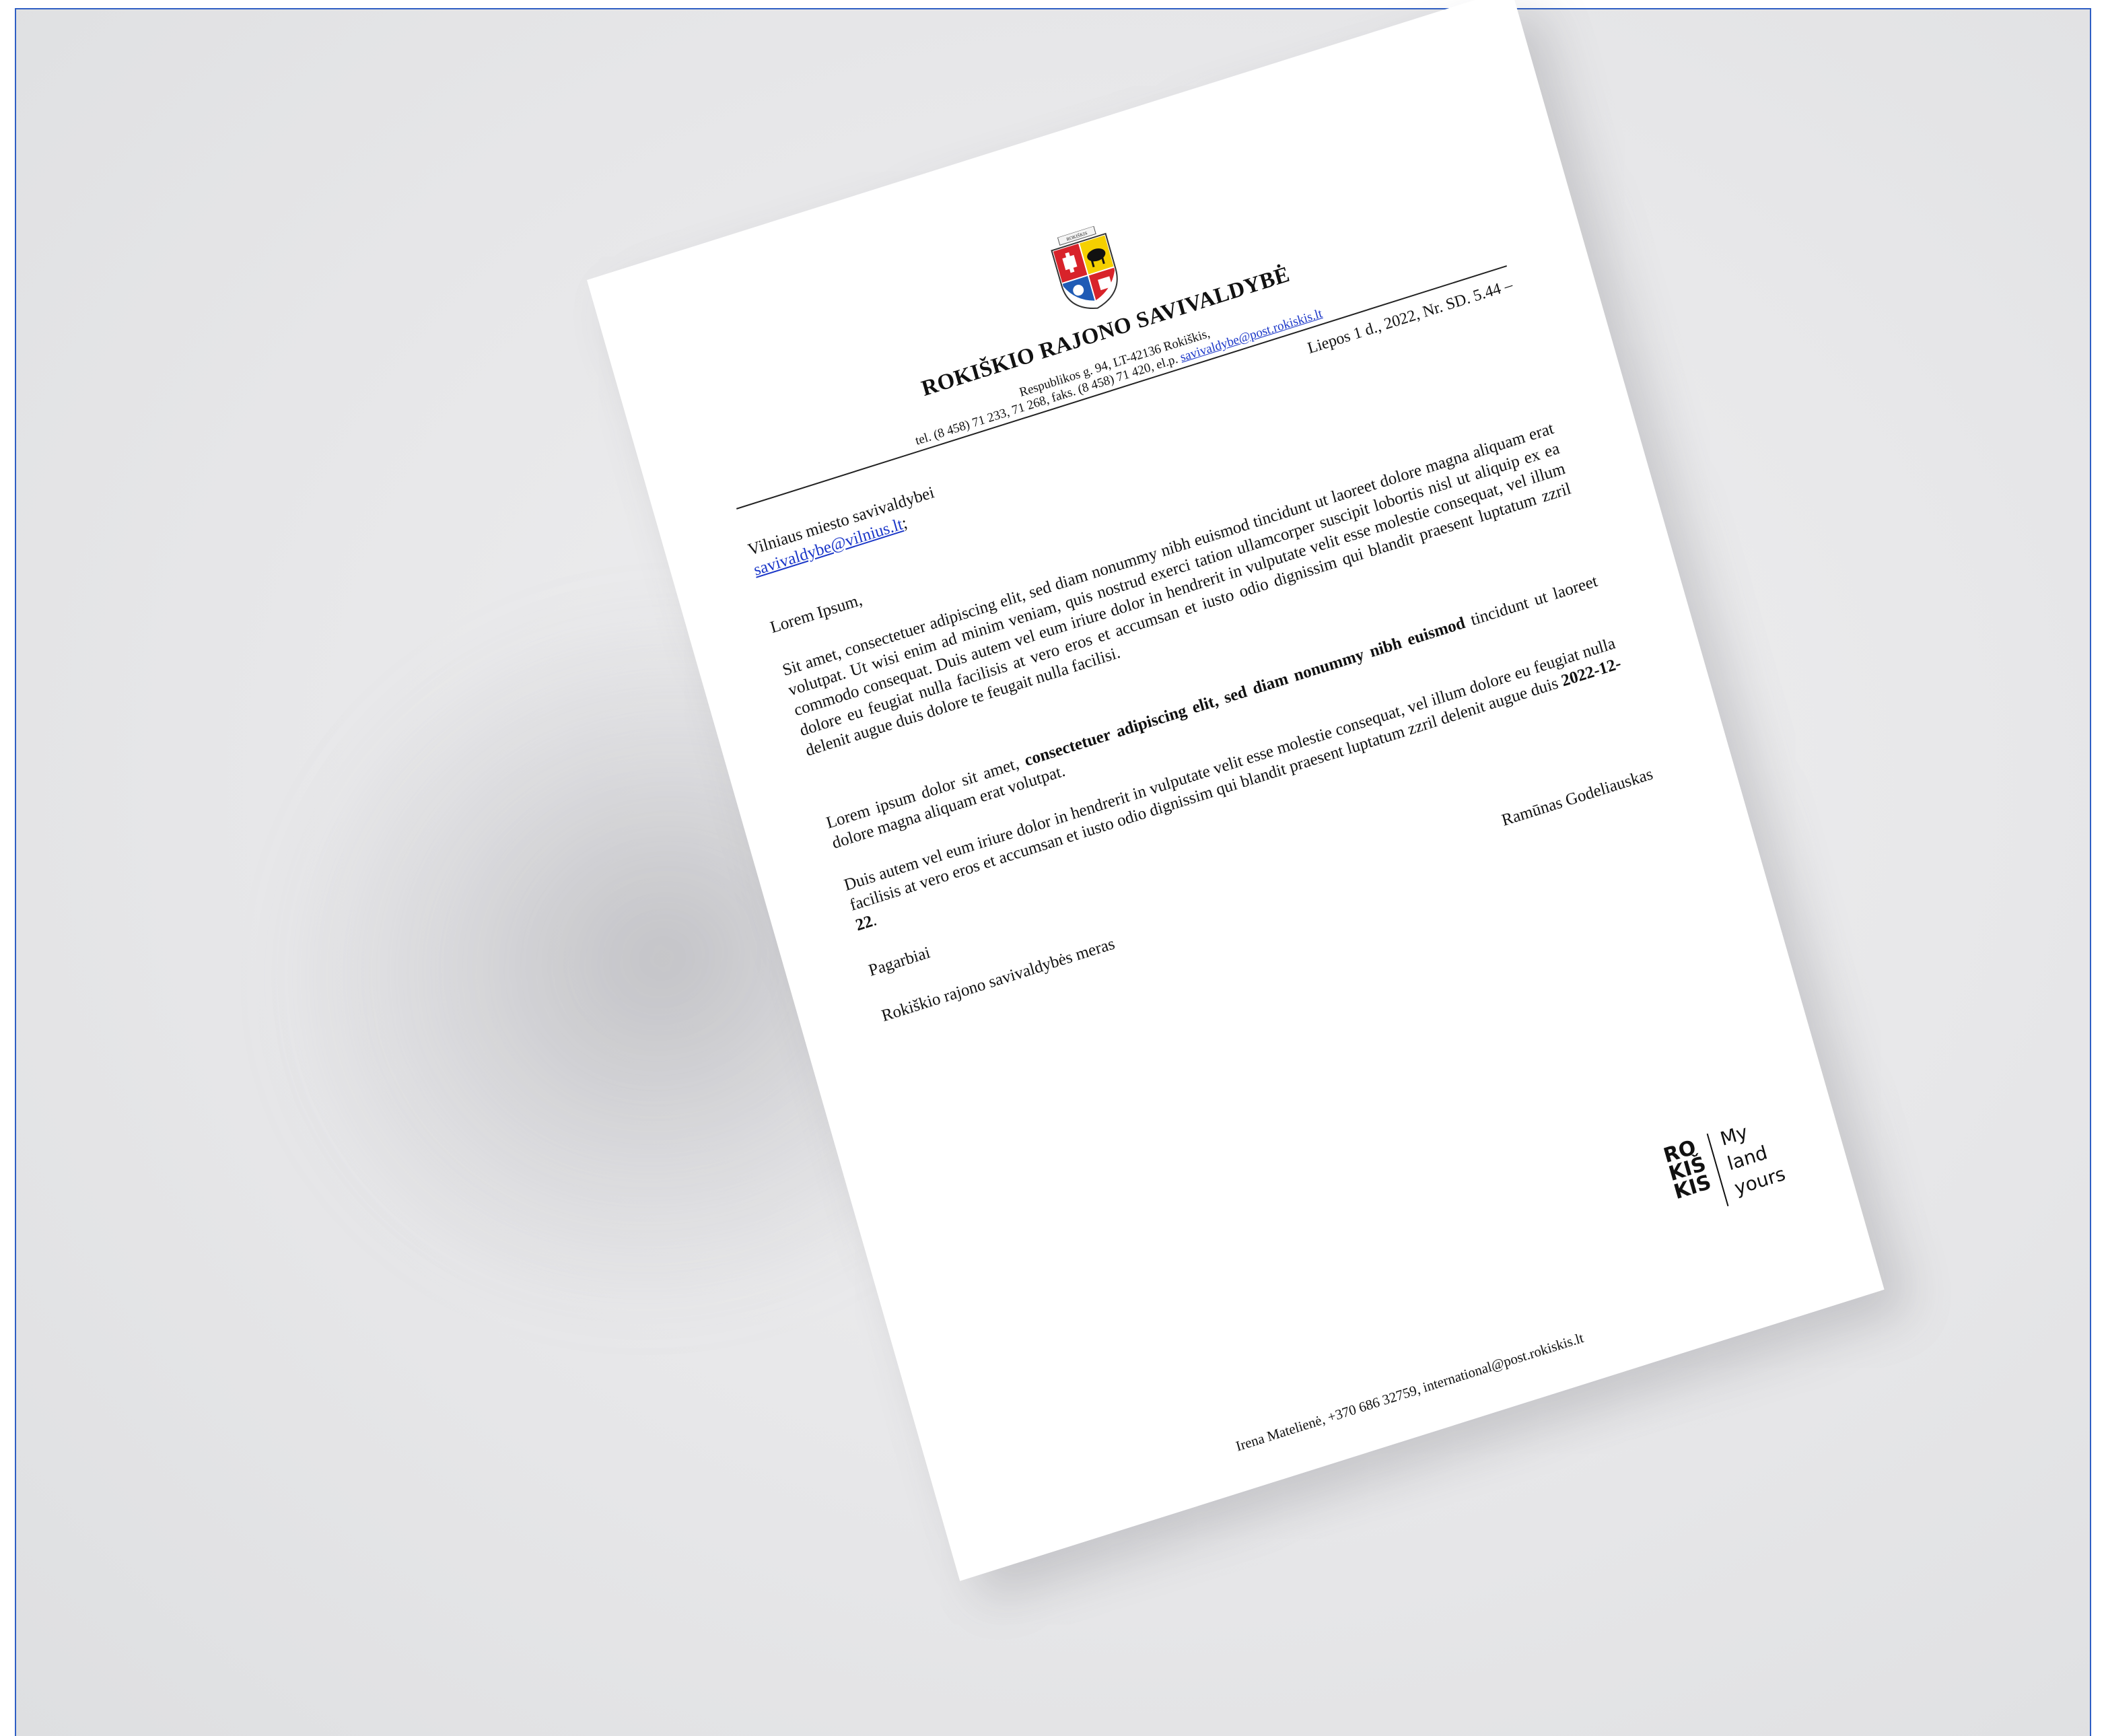 The image size is (2106, 1736). I want to click on salutation: Lorem Ipsum,, so click(816, 613).